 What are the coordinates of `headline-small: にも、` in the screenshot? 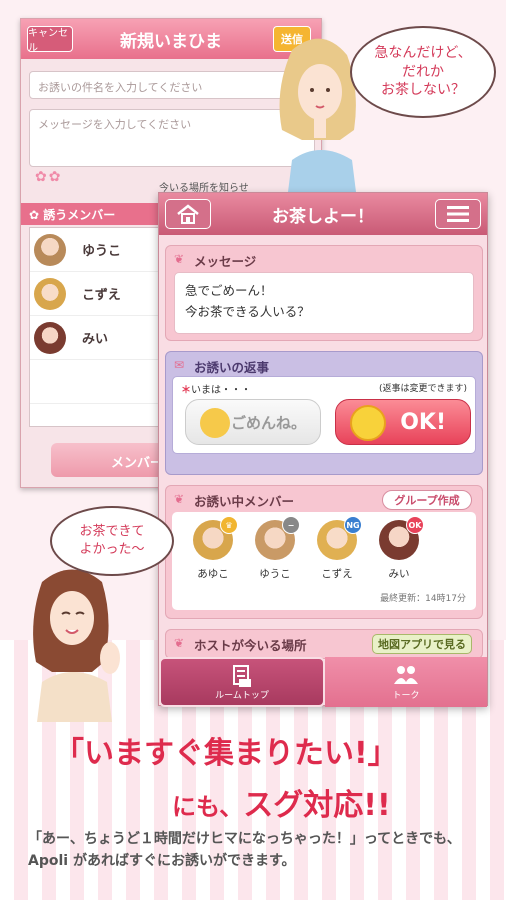 It's located at (208, 807).